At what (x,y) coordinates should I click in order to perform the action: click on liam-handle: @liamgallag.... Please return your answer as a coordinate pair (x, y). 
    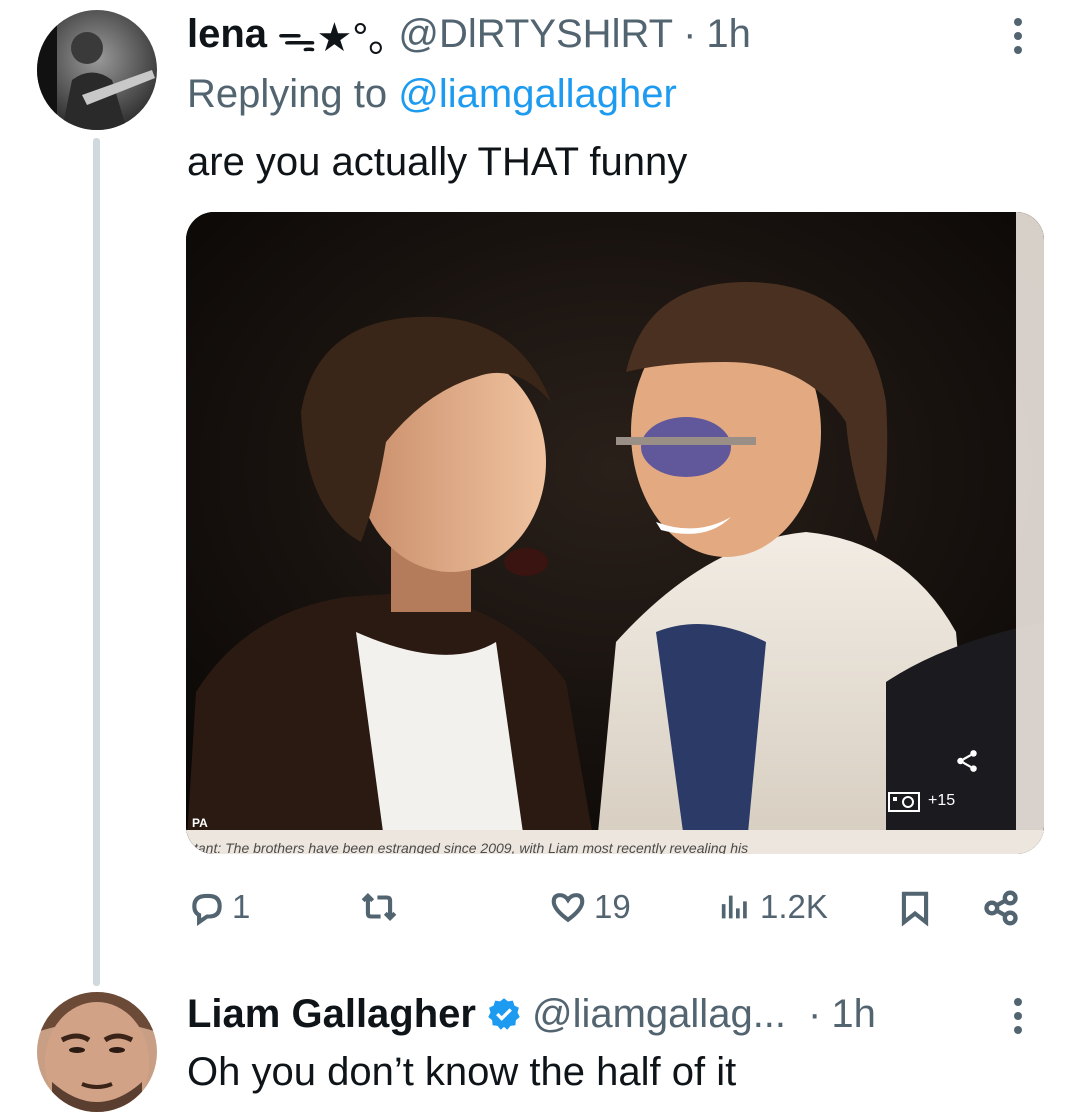
    Looking at the image, I should click on (659, 1014).